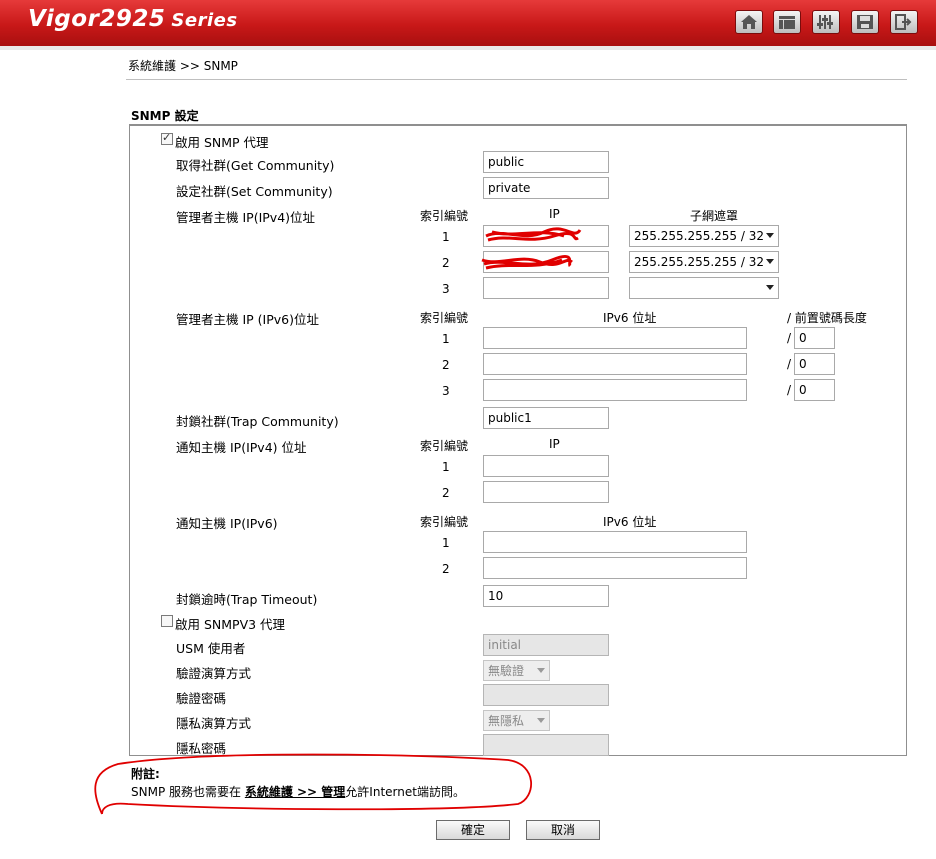 The height and width of the screenshot is (859, 936). Describe the element at coordinates (473, 830) in the screenshot. I see `ok-button: 確定` at that location.